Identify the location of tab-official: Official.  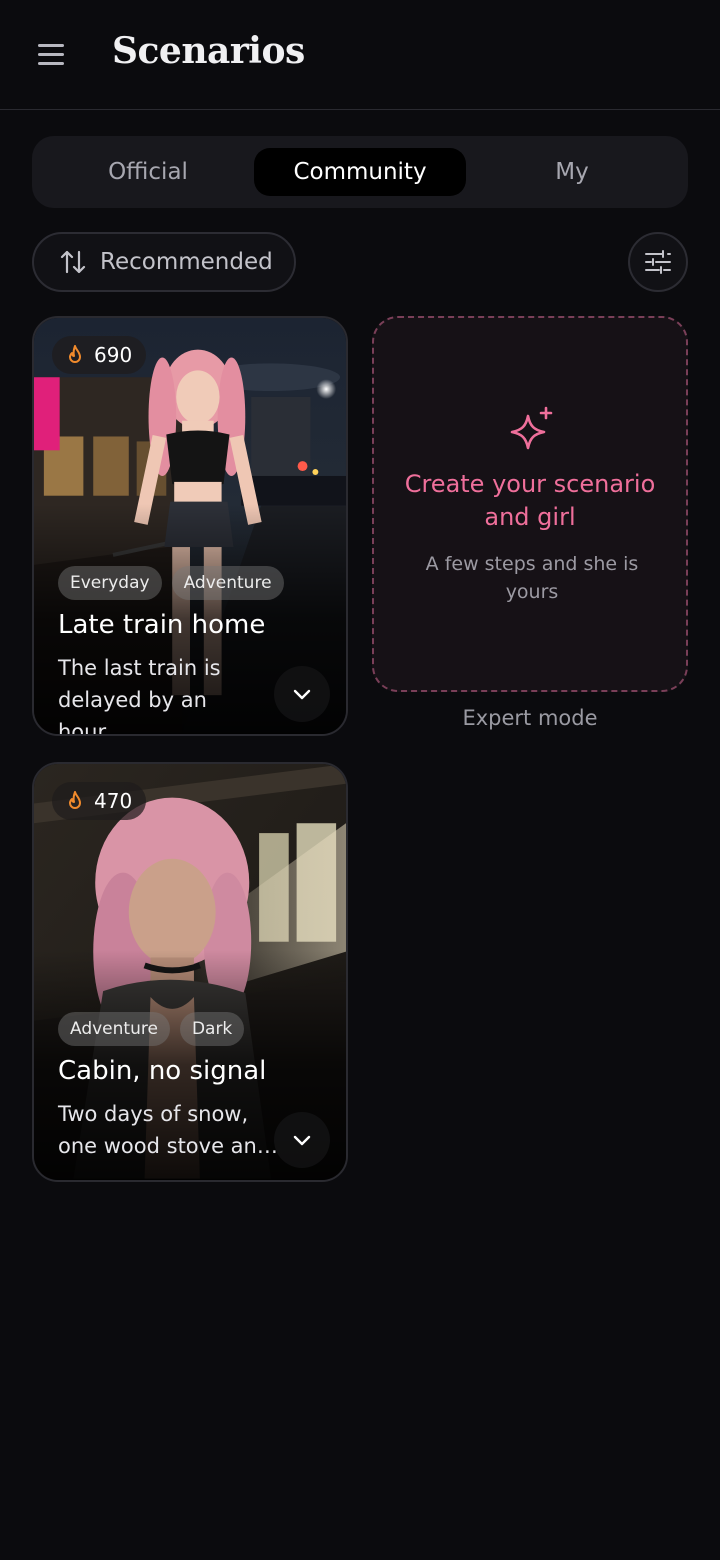
(148, 172).